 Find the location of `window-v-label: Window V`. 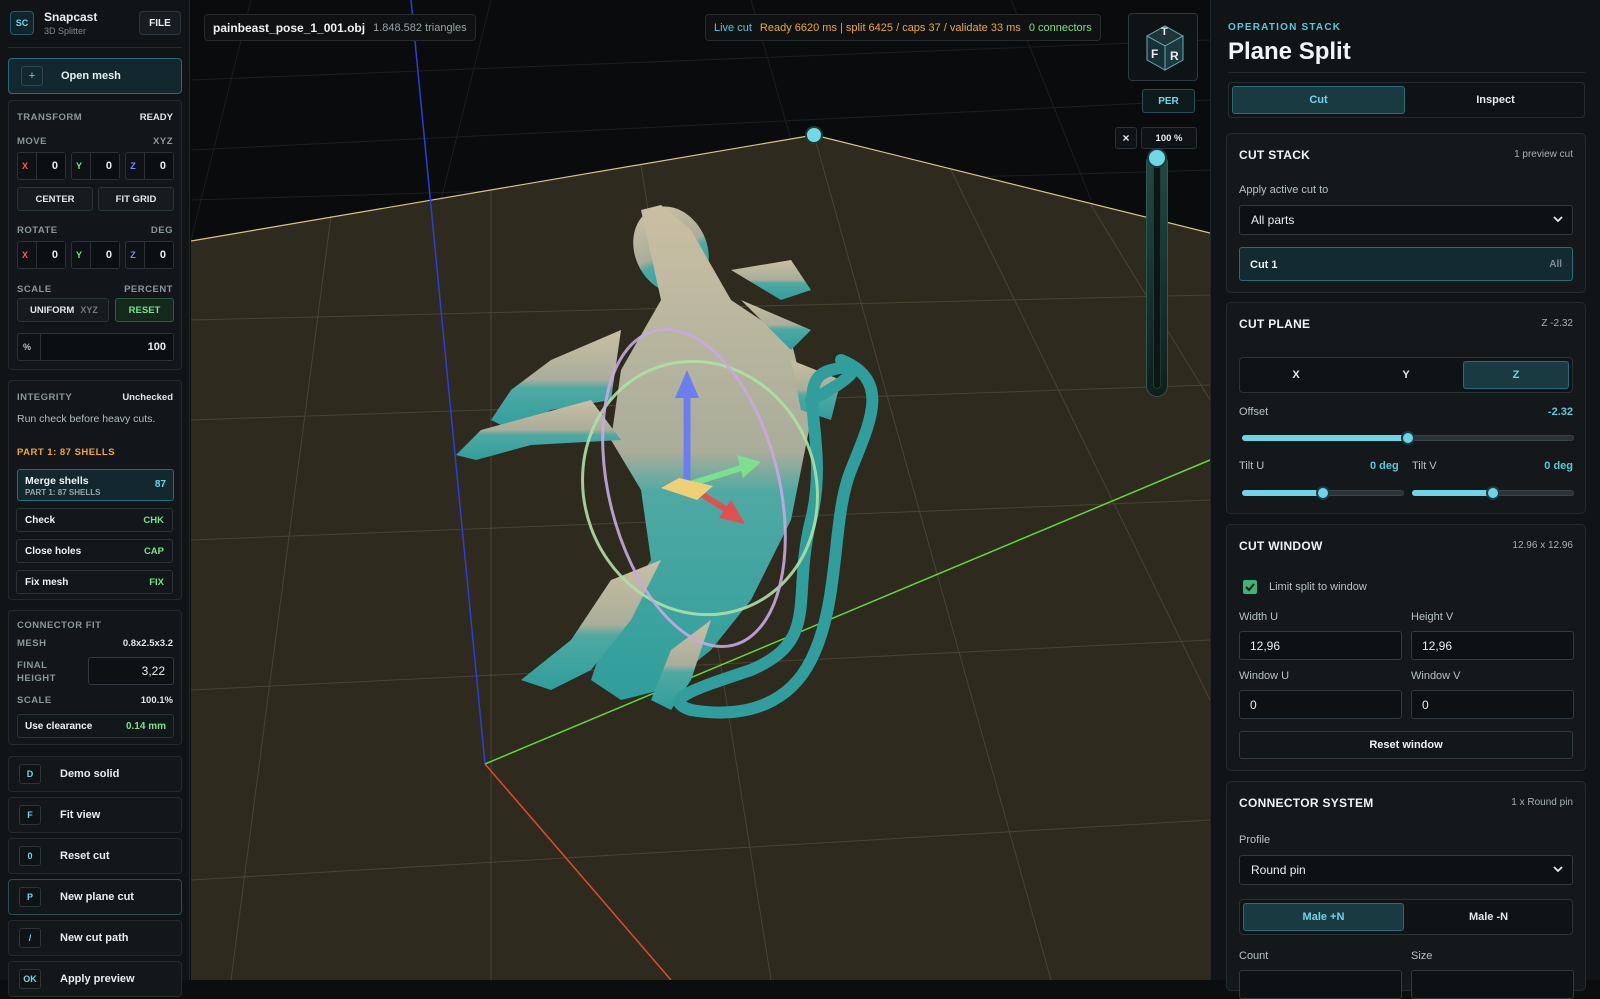

window-v-label: Window V is located at coordinates (1436, 676).